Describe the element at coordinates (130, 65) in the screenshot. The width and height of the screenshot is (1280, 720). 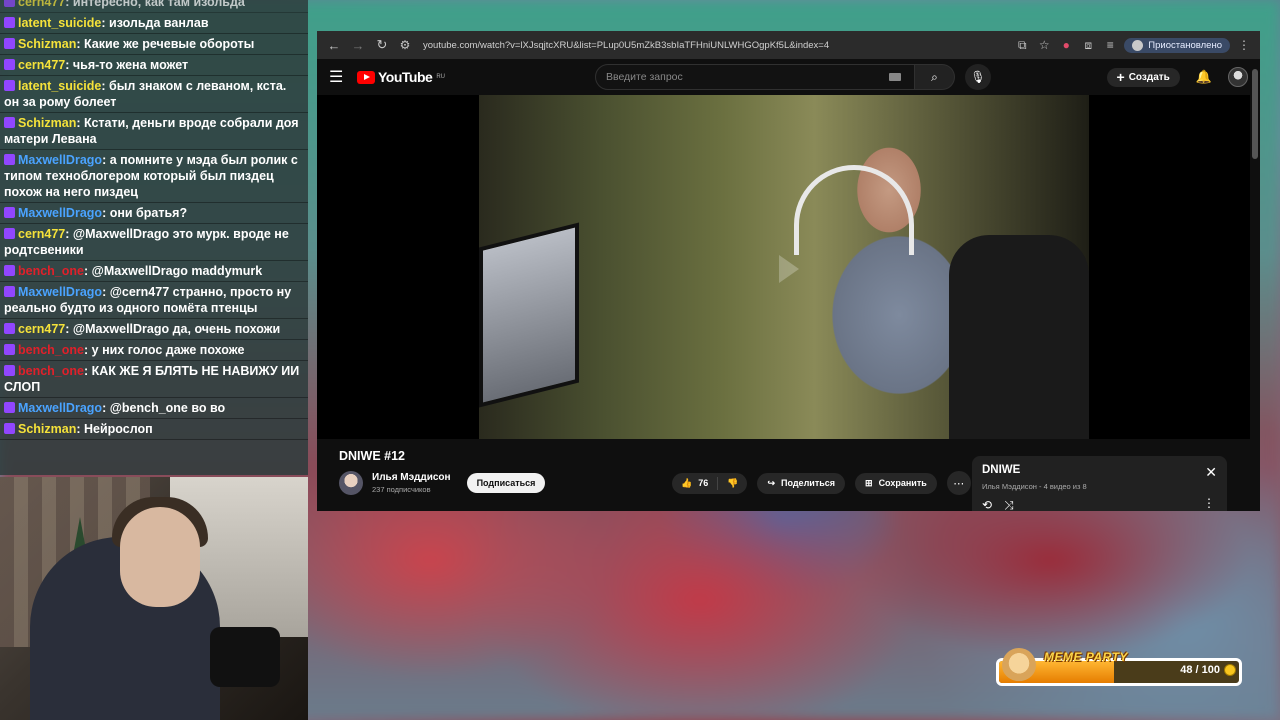
I see `chat-text: чья-то жена может` at that location.